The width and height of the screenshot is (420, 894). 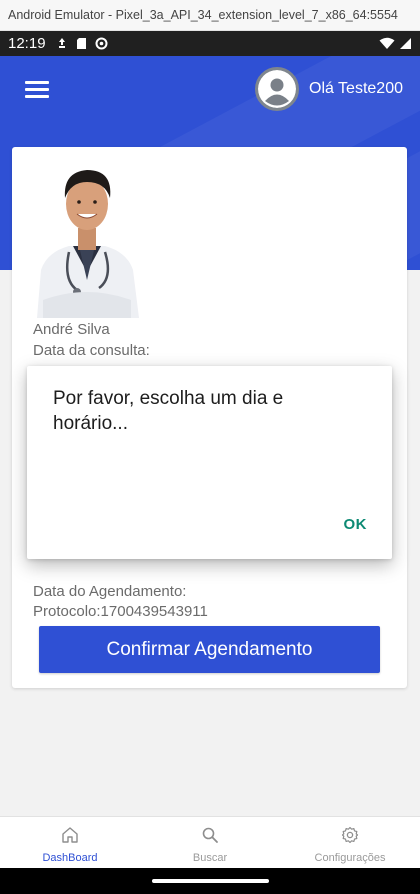 What do you see at coordinates (356, 88) in the screenshot?
I see `greeting-text: Olá Teste200` at bounding box center [356, 88].